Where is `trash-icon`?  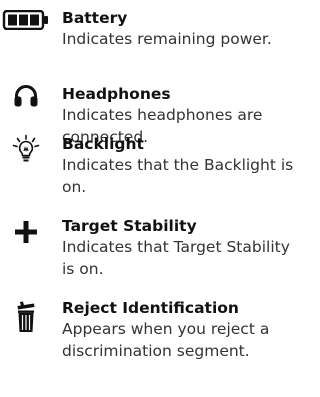
trash-icon is located at coordinates (26, 317).